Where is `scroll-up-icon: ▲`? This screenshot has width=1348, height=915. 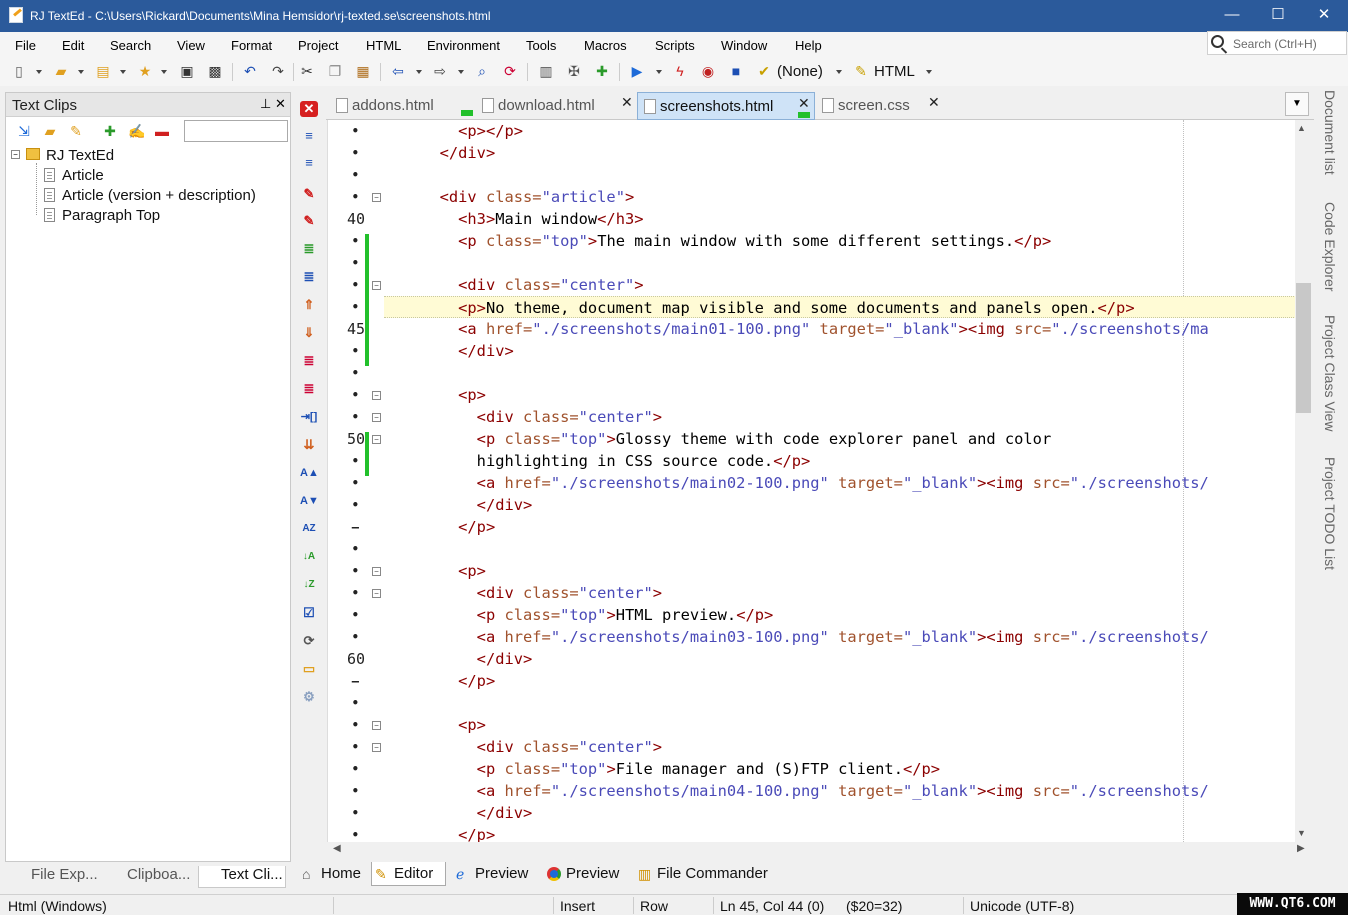
scroll-up-icon: ▲ is located at coordinates (1301, 128).